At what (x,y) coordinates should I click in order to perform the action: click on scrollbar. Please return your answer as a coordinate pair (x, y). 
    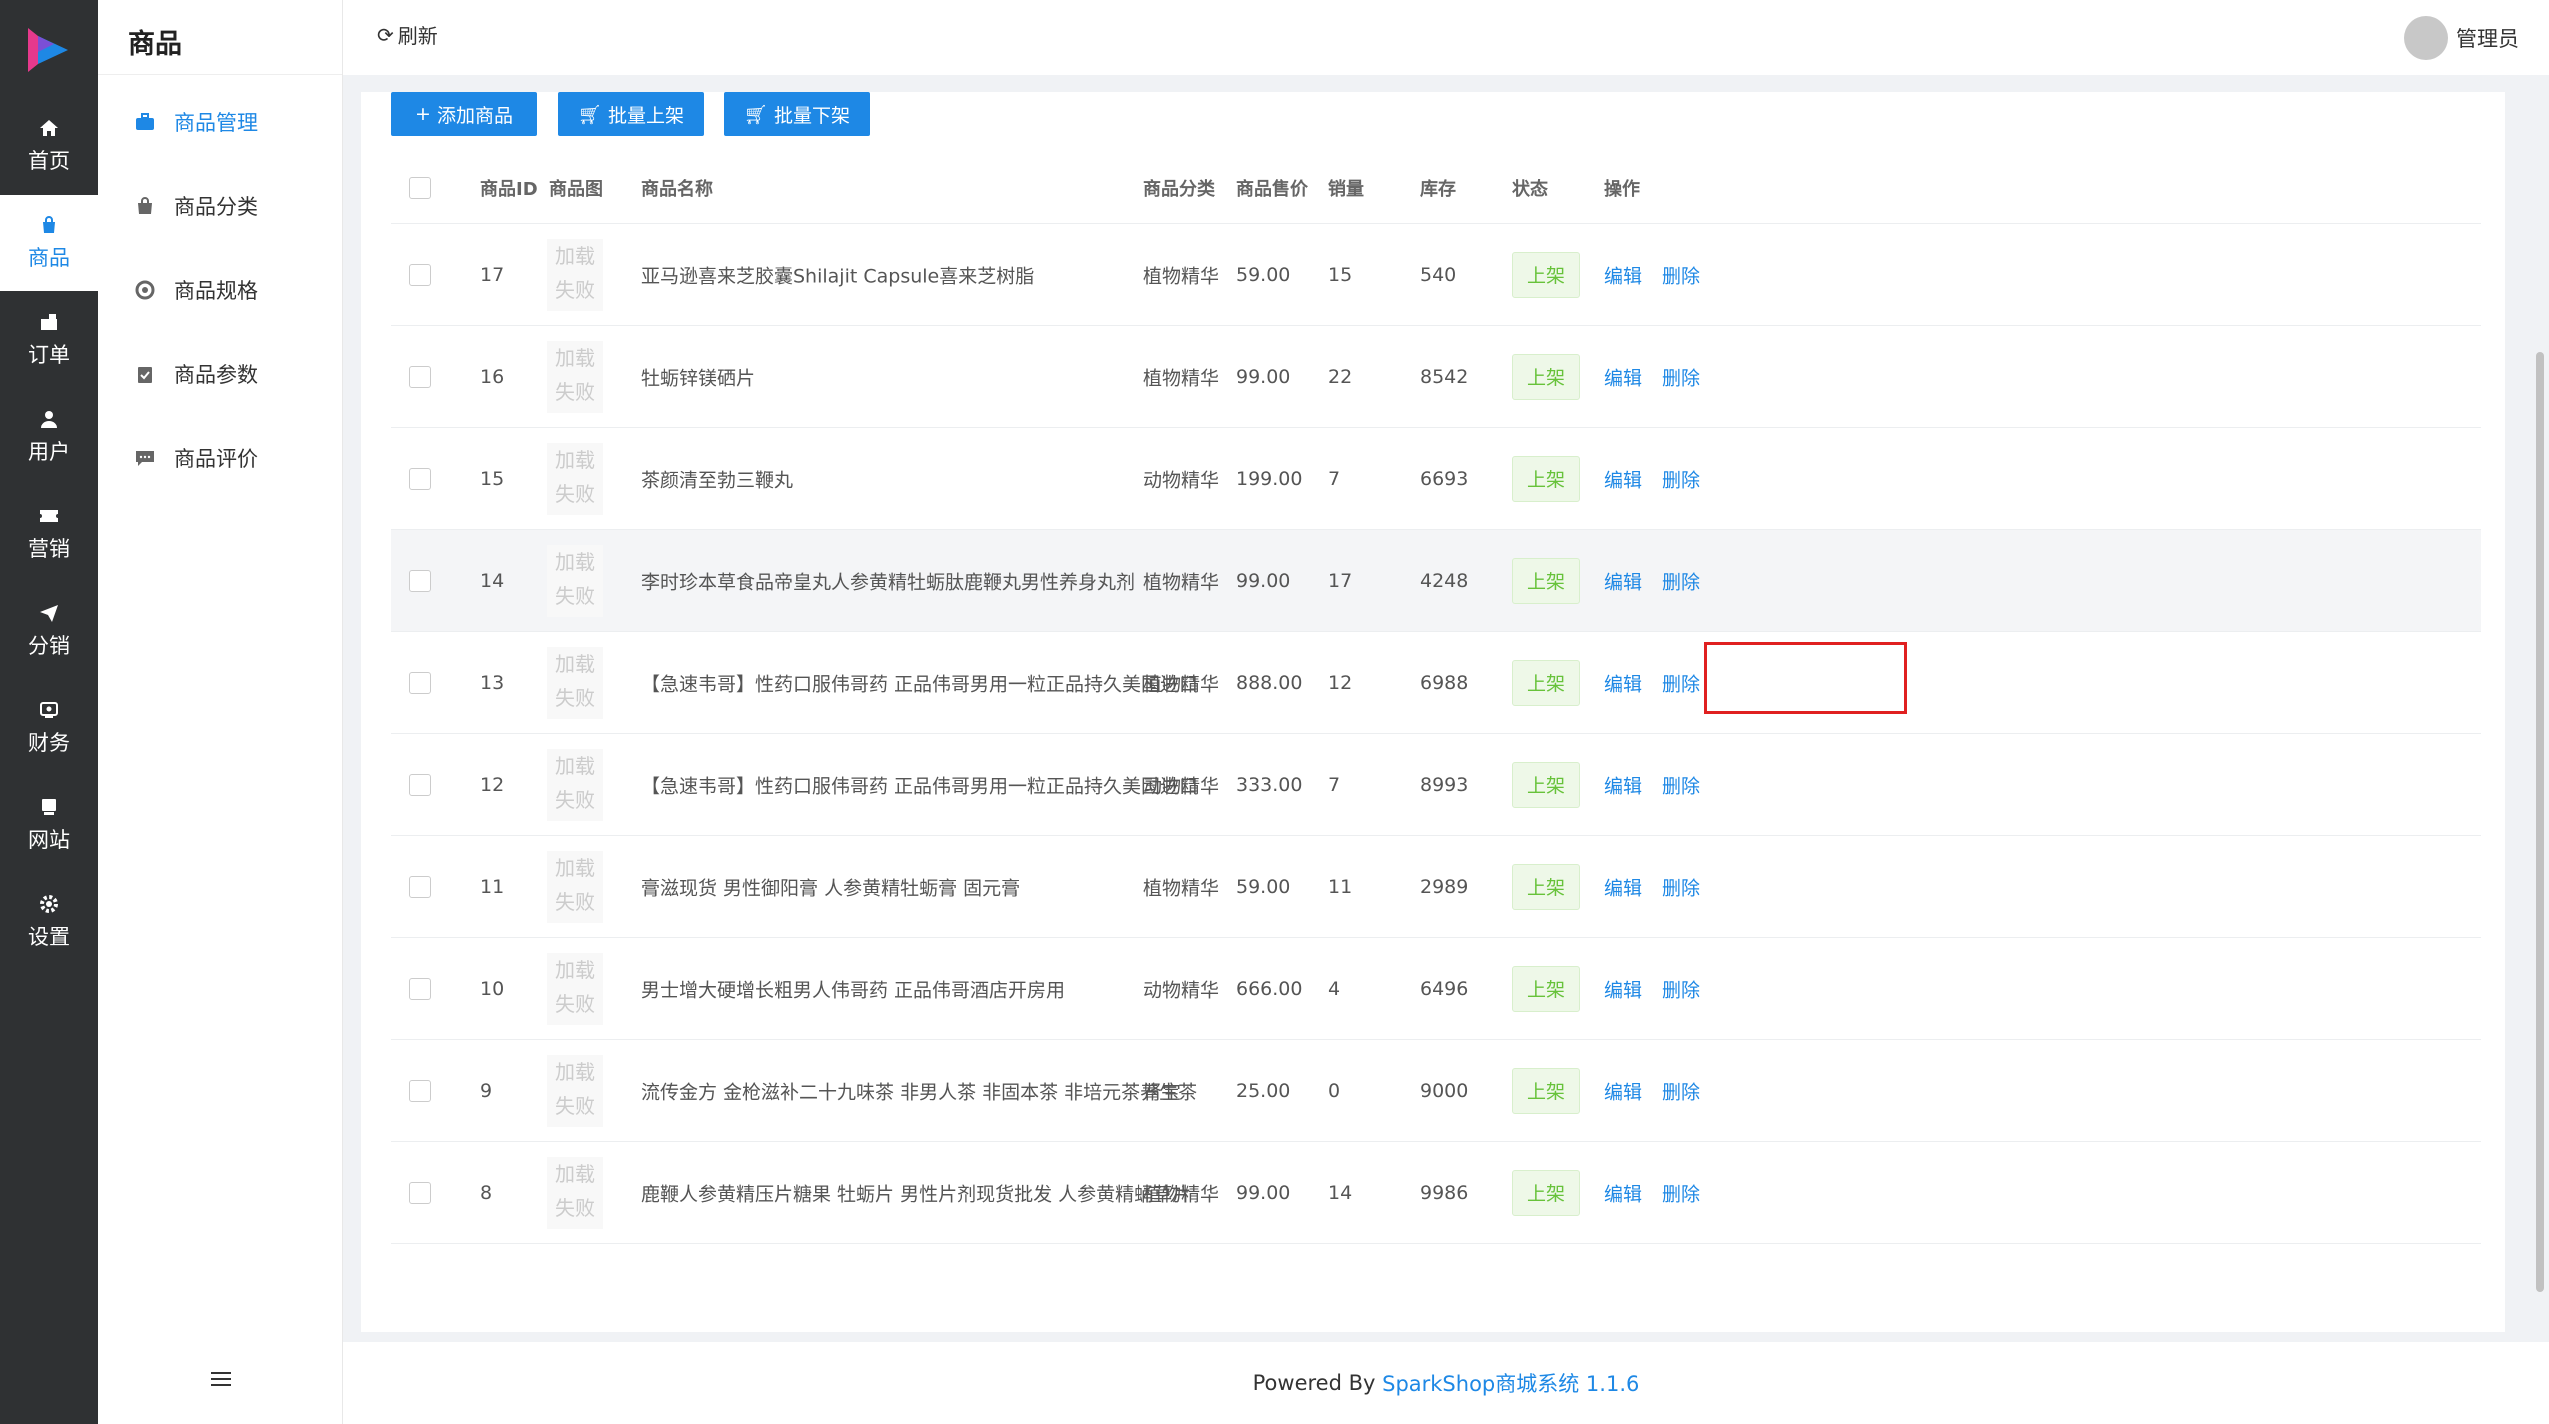
    Looking at the image, I should click on (2539, 712).